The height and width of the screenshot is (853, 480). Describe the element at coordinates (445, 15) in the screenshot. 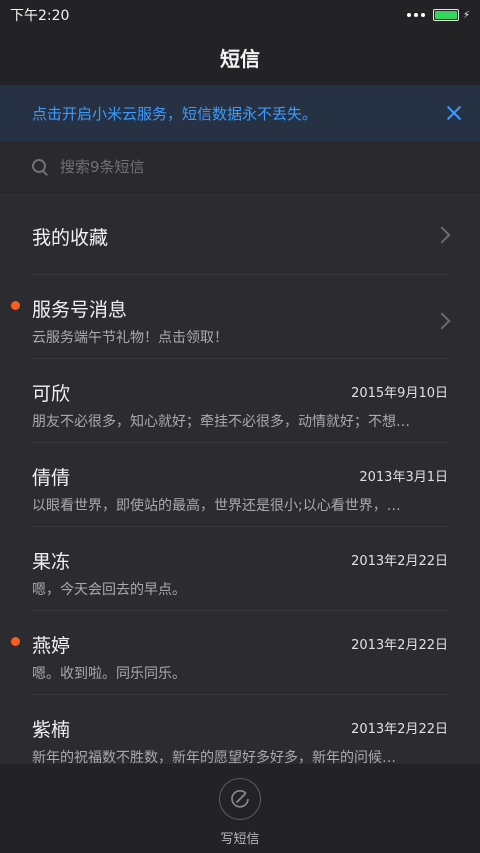

I see `battery-icon` at that location.